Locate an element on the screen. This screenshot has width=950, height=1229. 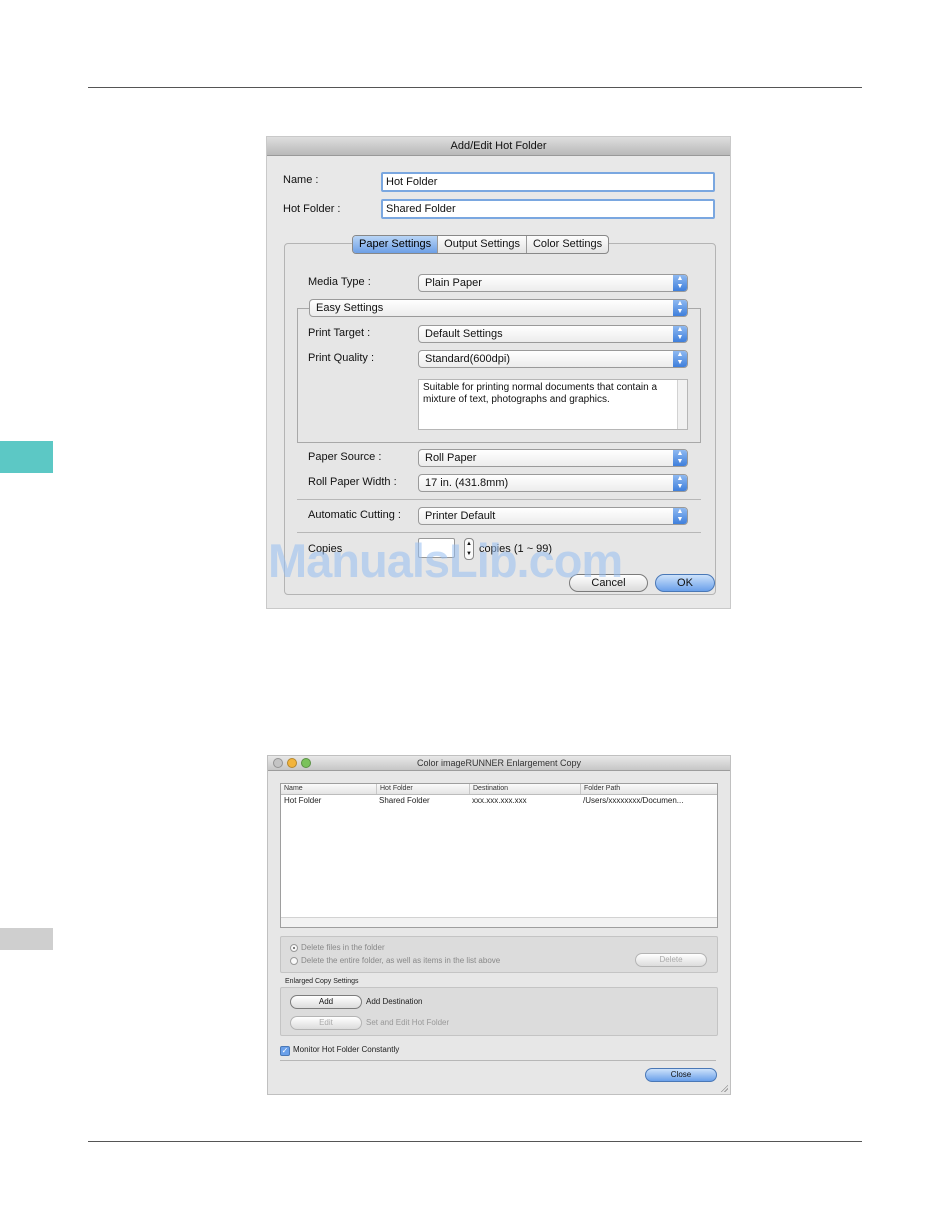
row-name: Hot Folder is located at coordinates (303, 800).